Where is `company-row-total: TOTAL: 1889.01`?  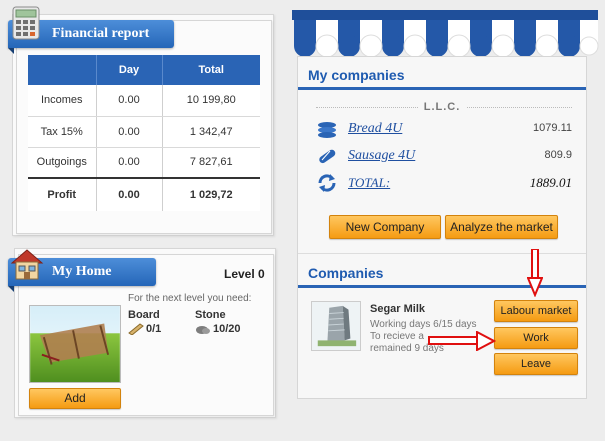 company-row-total: TOTAL: 1889.01 is located at coordinates (446, 184).